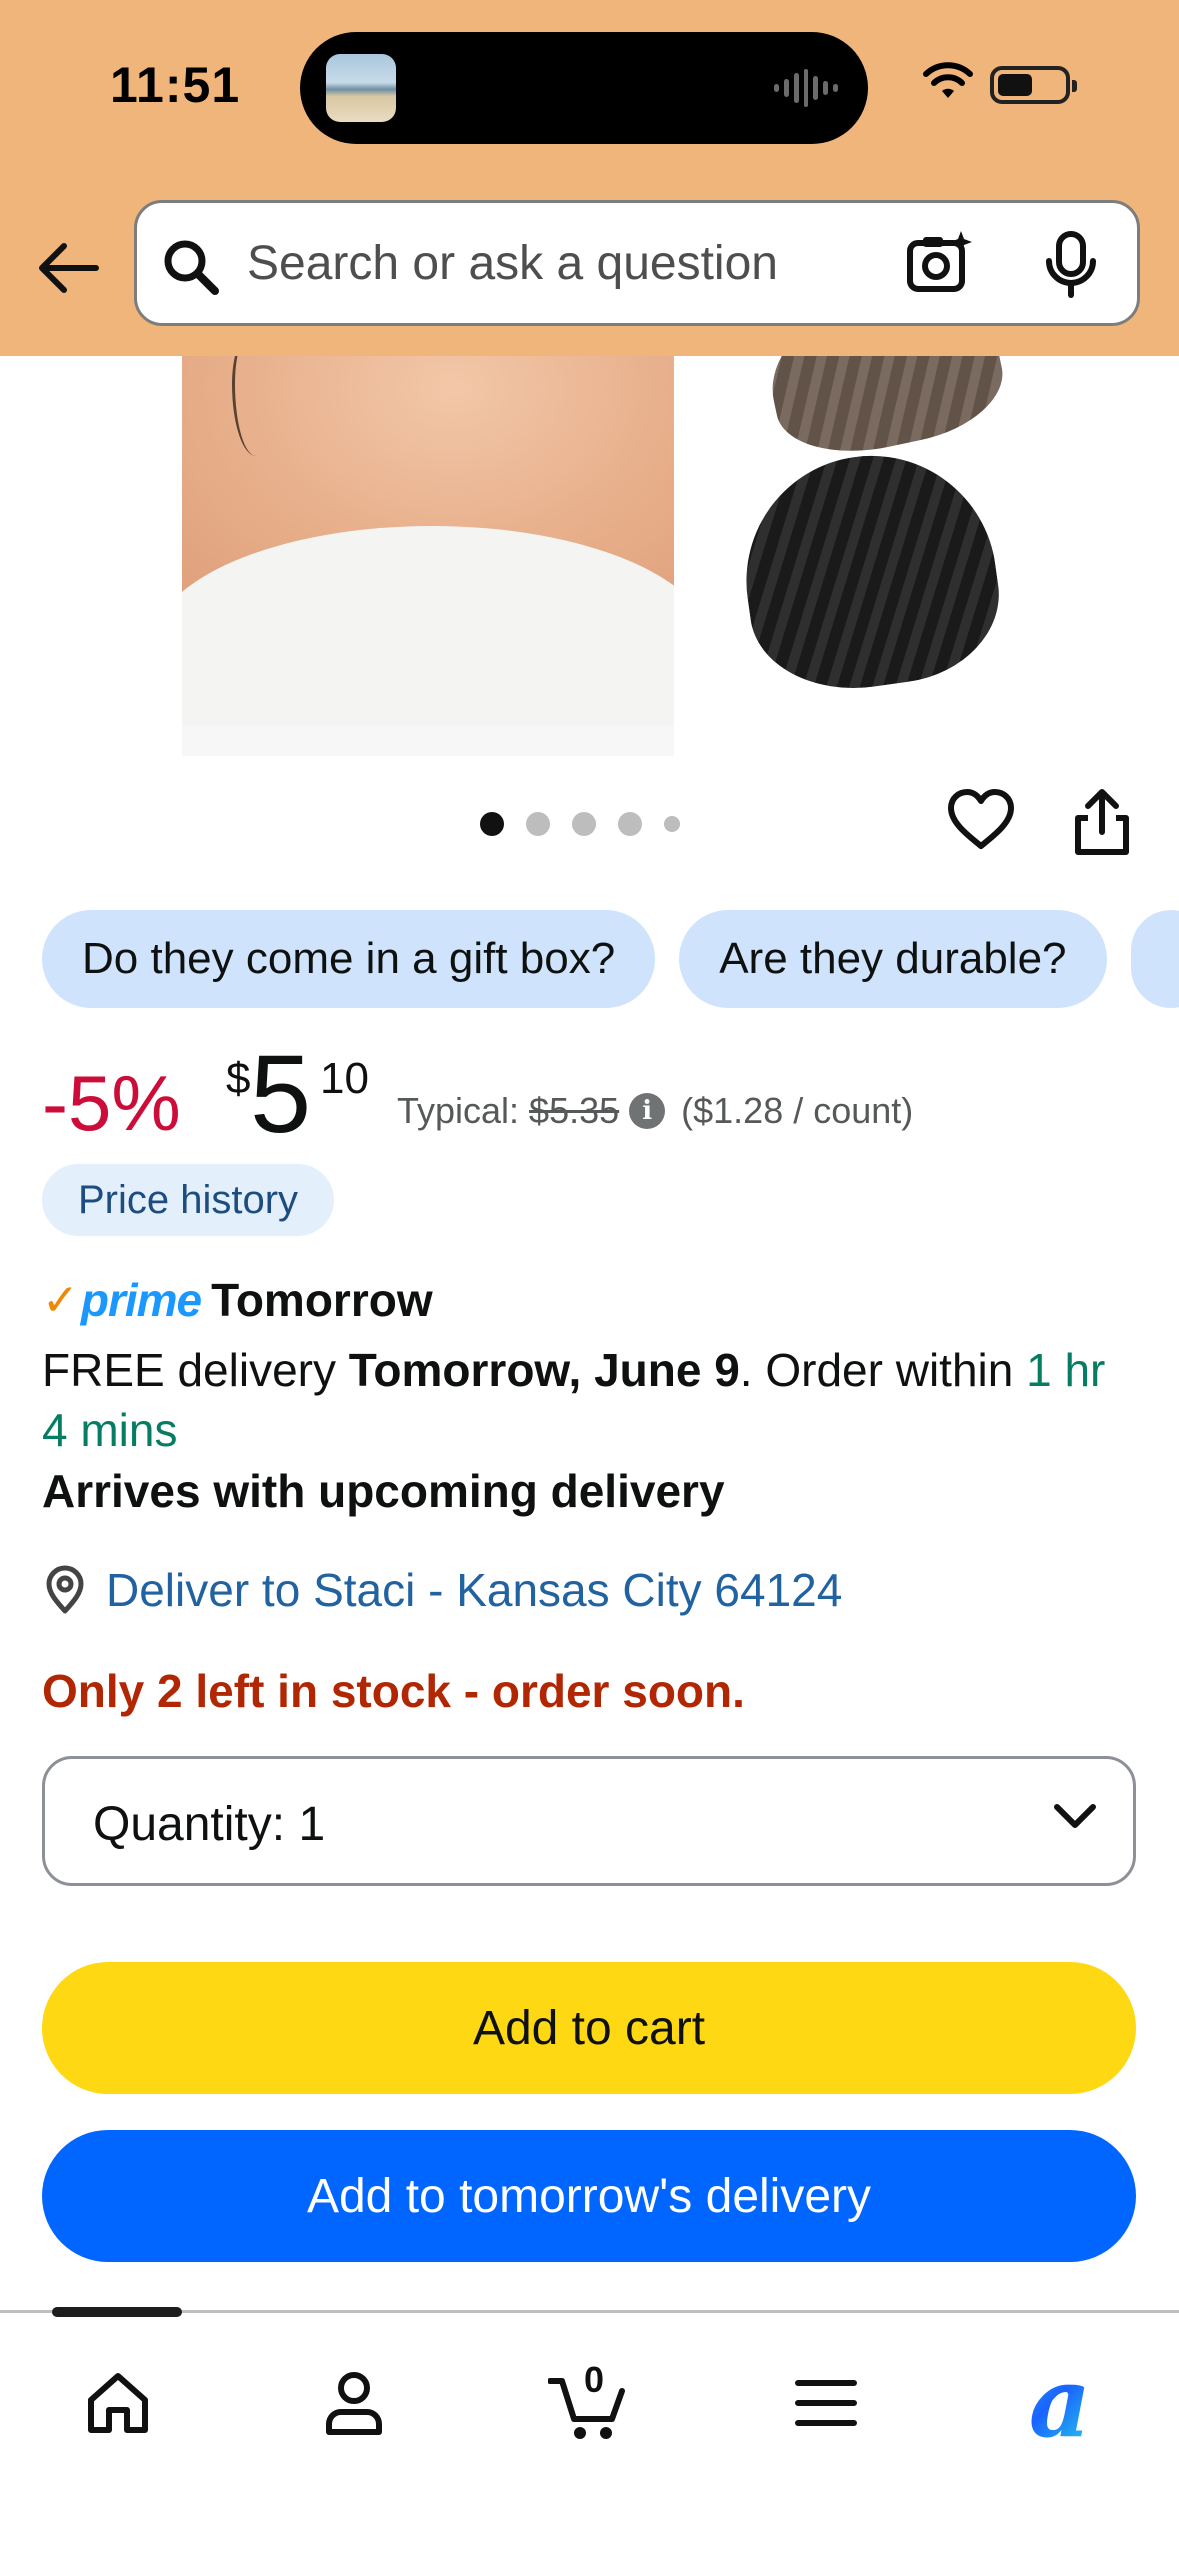 Image resolution: width=1179 pixels, height=2556 pixels. Describe the element at coordinates (1071, 265) in the screenshot. I see `microphone-icon` at that location.